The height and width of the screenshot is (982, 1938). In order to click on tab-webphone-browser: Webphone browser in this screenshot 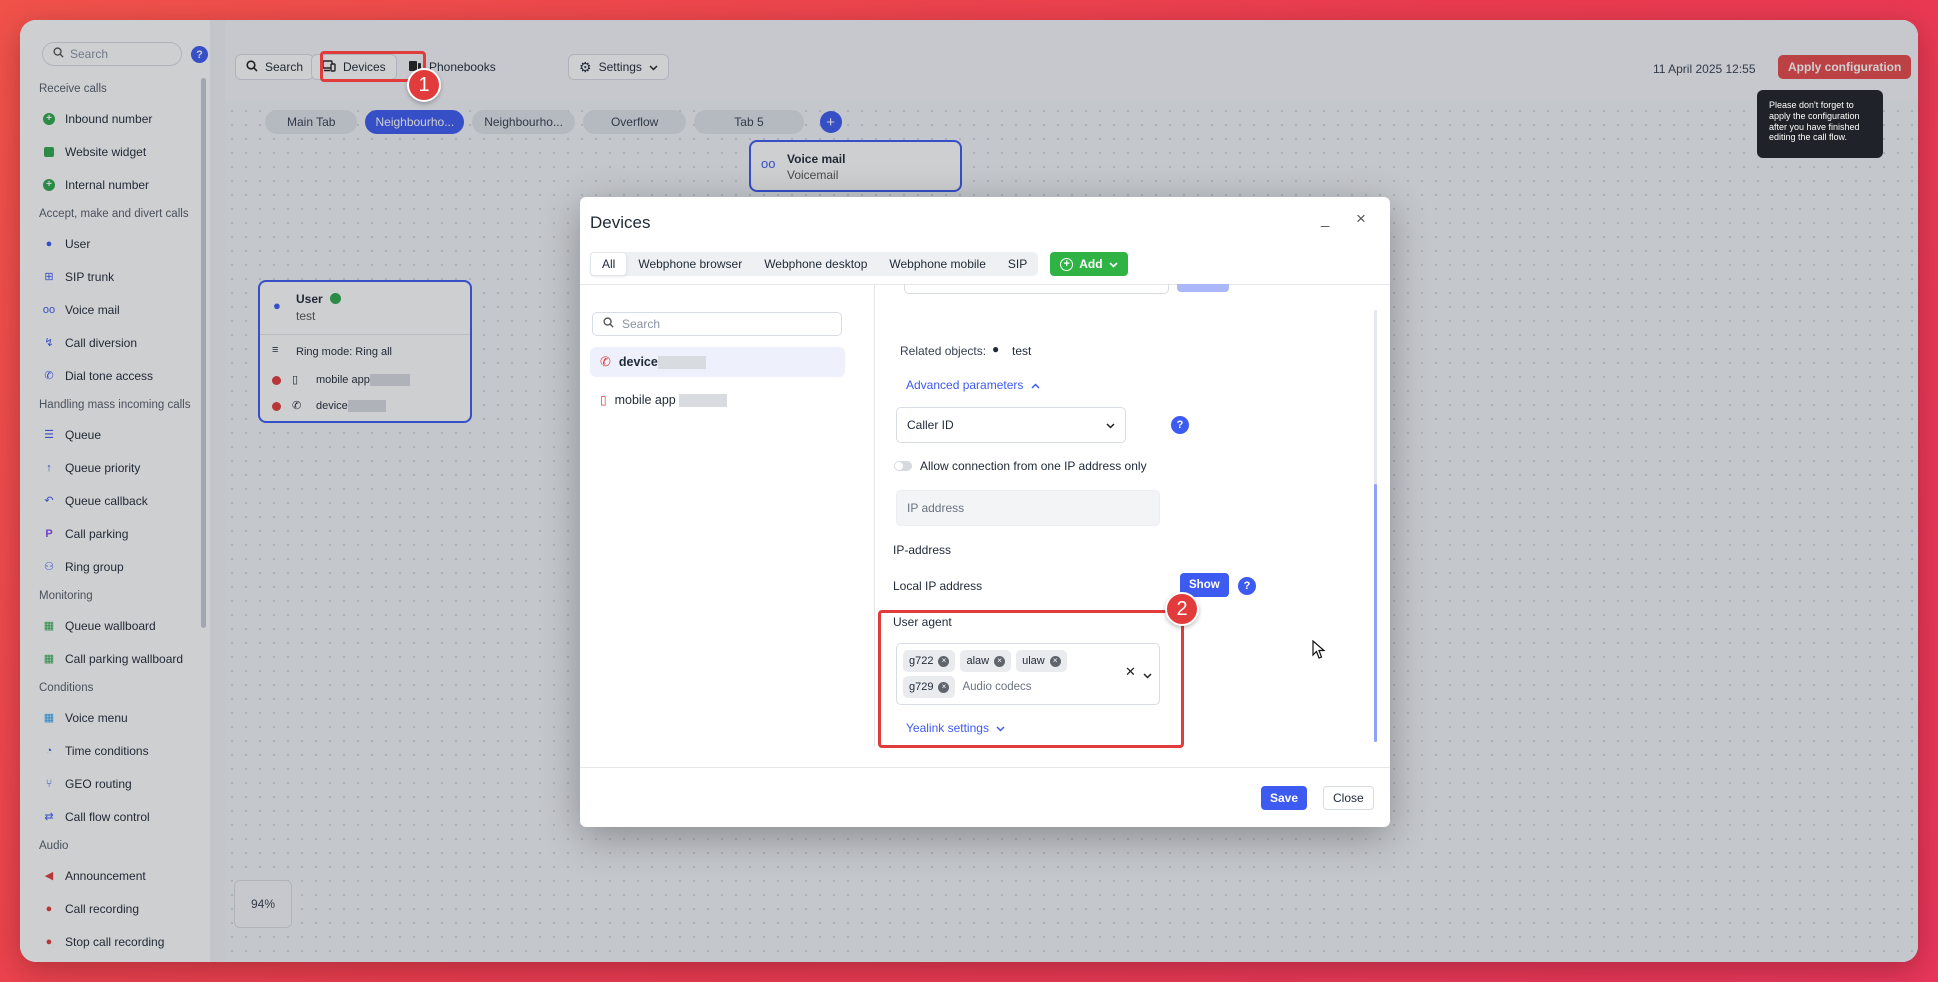, I will do `click(690, 264)`.